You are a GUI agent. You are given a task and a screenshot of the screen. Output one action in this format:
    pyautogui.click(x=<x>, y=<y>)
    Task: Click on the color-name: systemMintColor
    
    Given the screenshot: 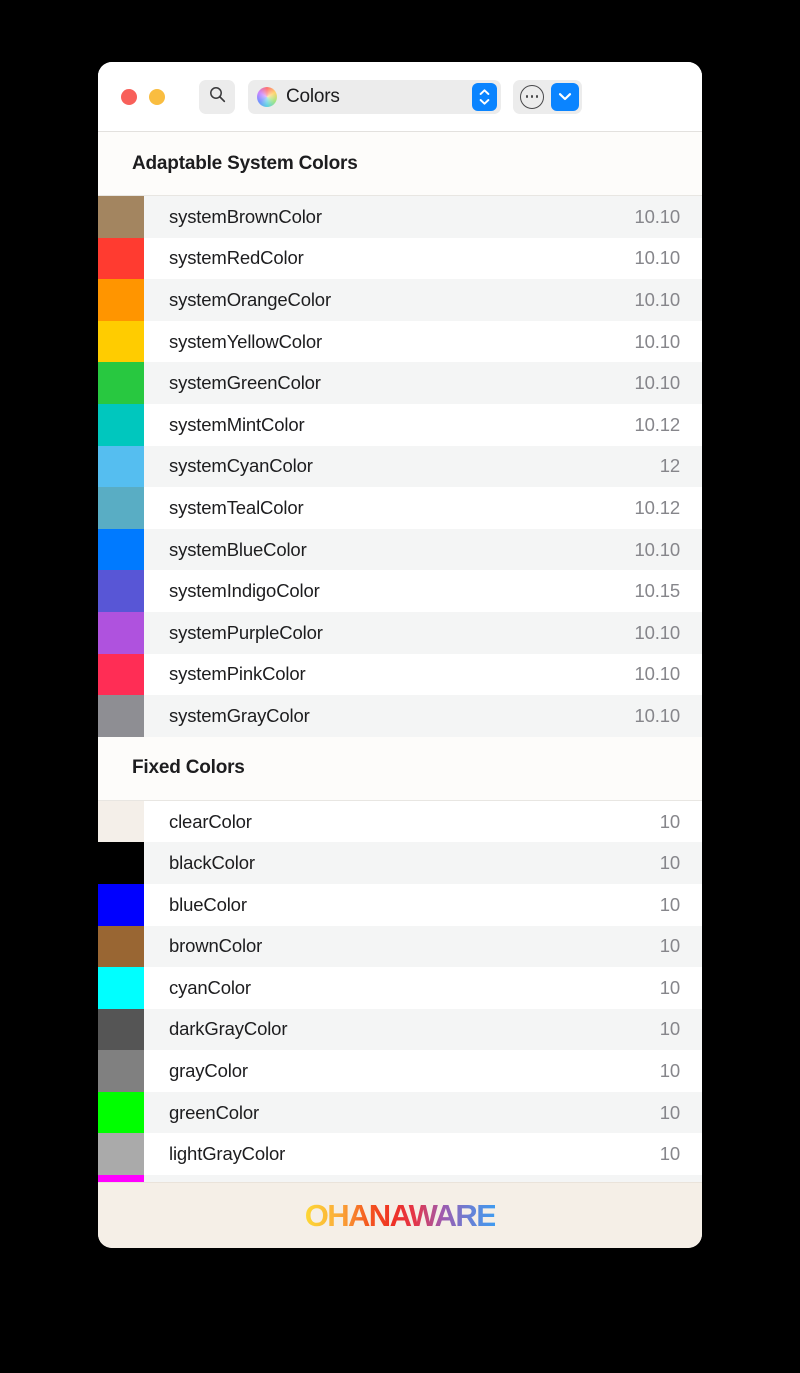 What is the action you would take?
    pyautogui.click(x=237, y=424)
    